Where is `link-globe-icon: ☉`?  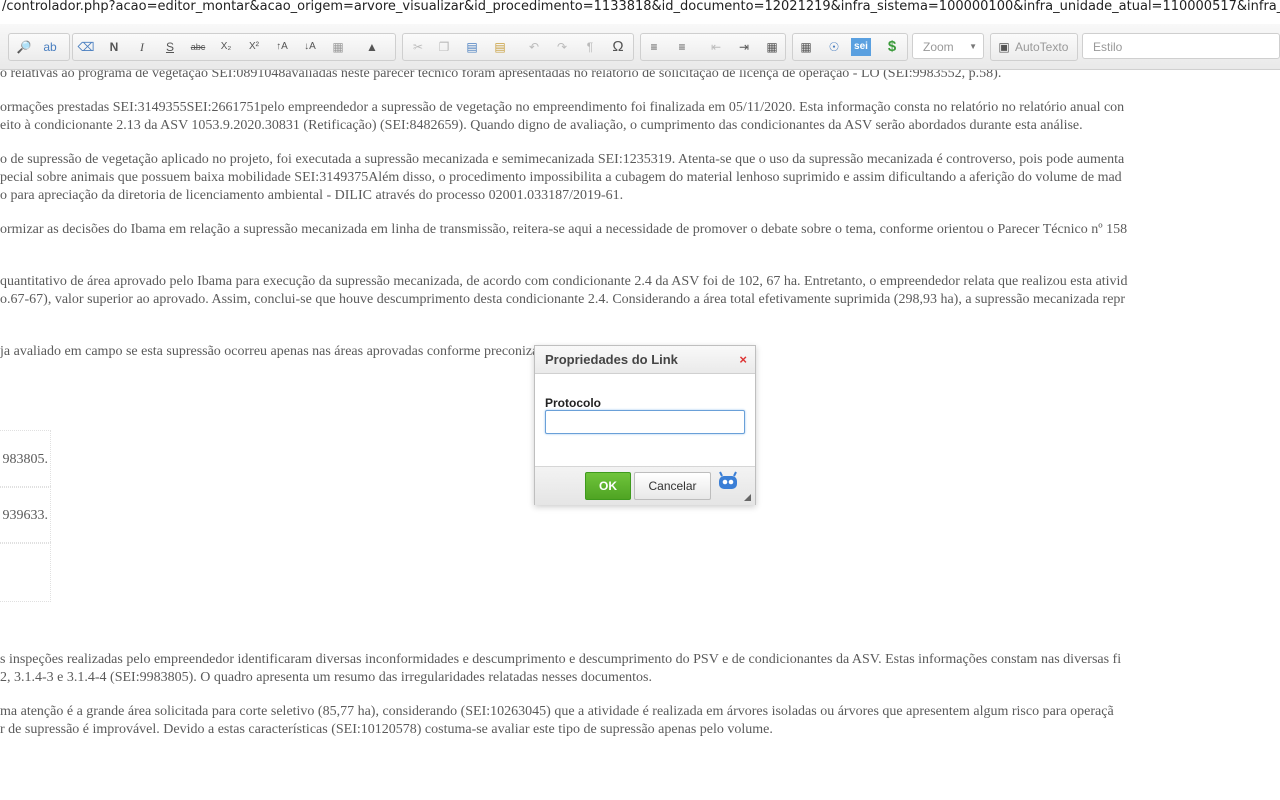
link-globe-icon: ☉ is located at coordinates (834, 47).